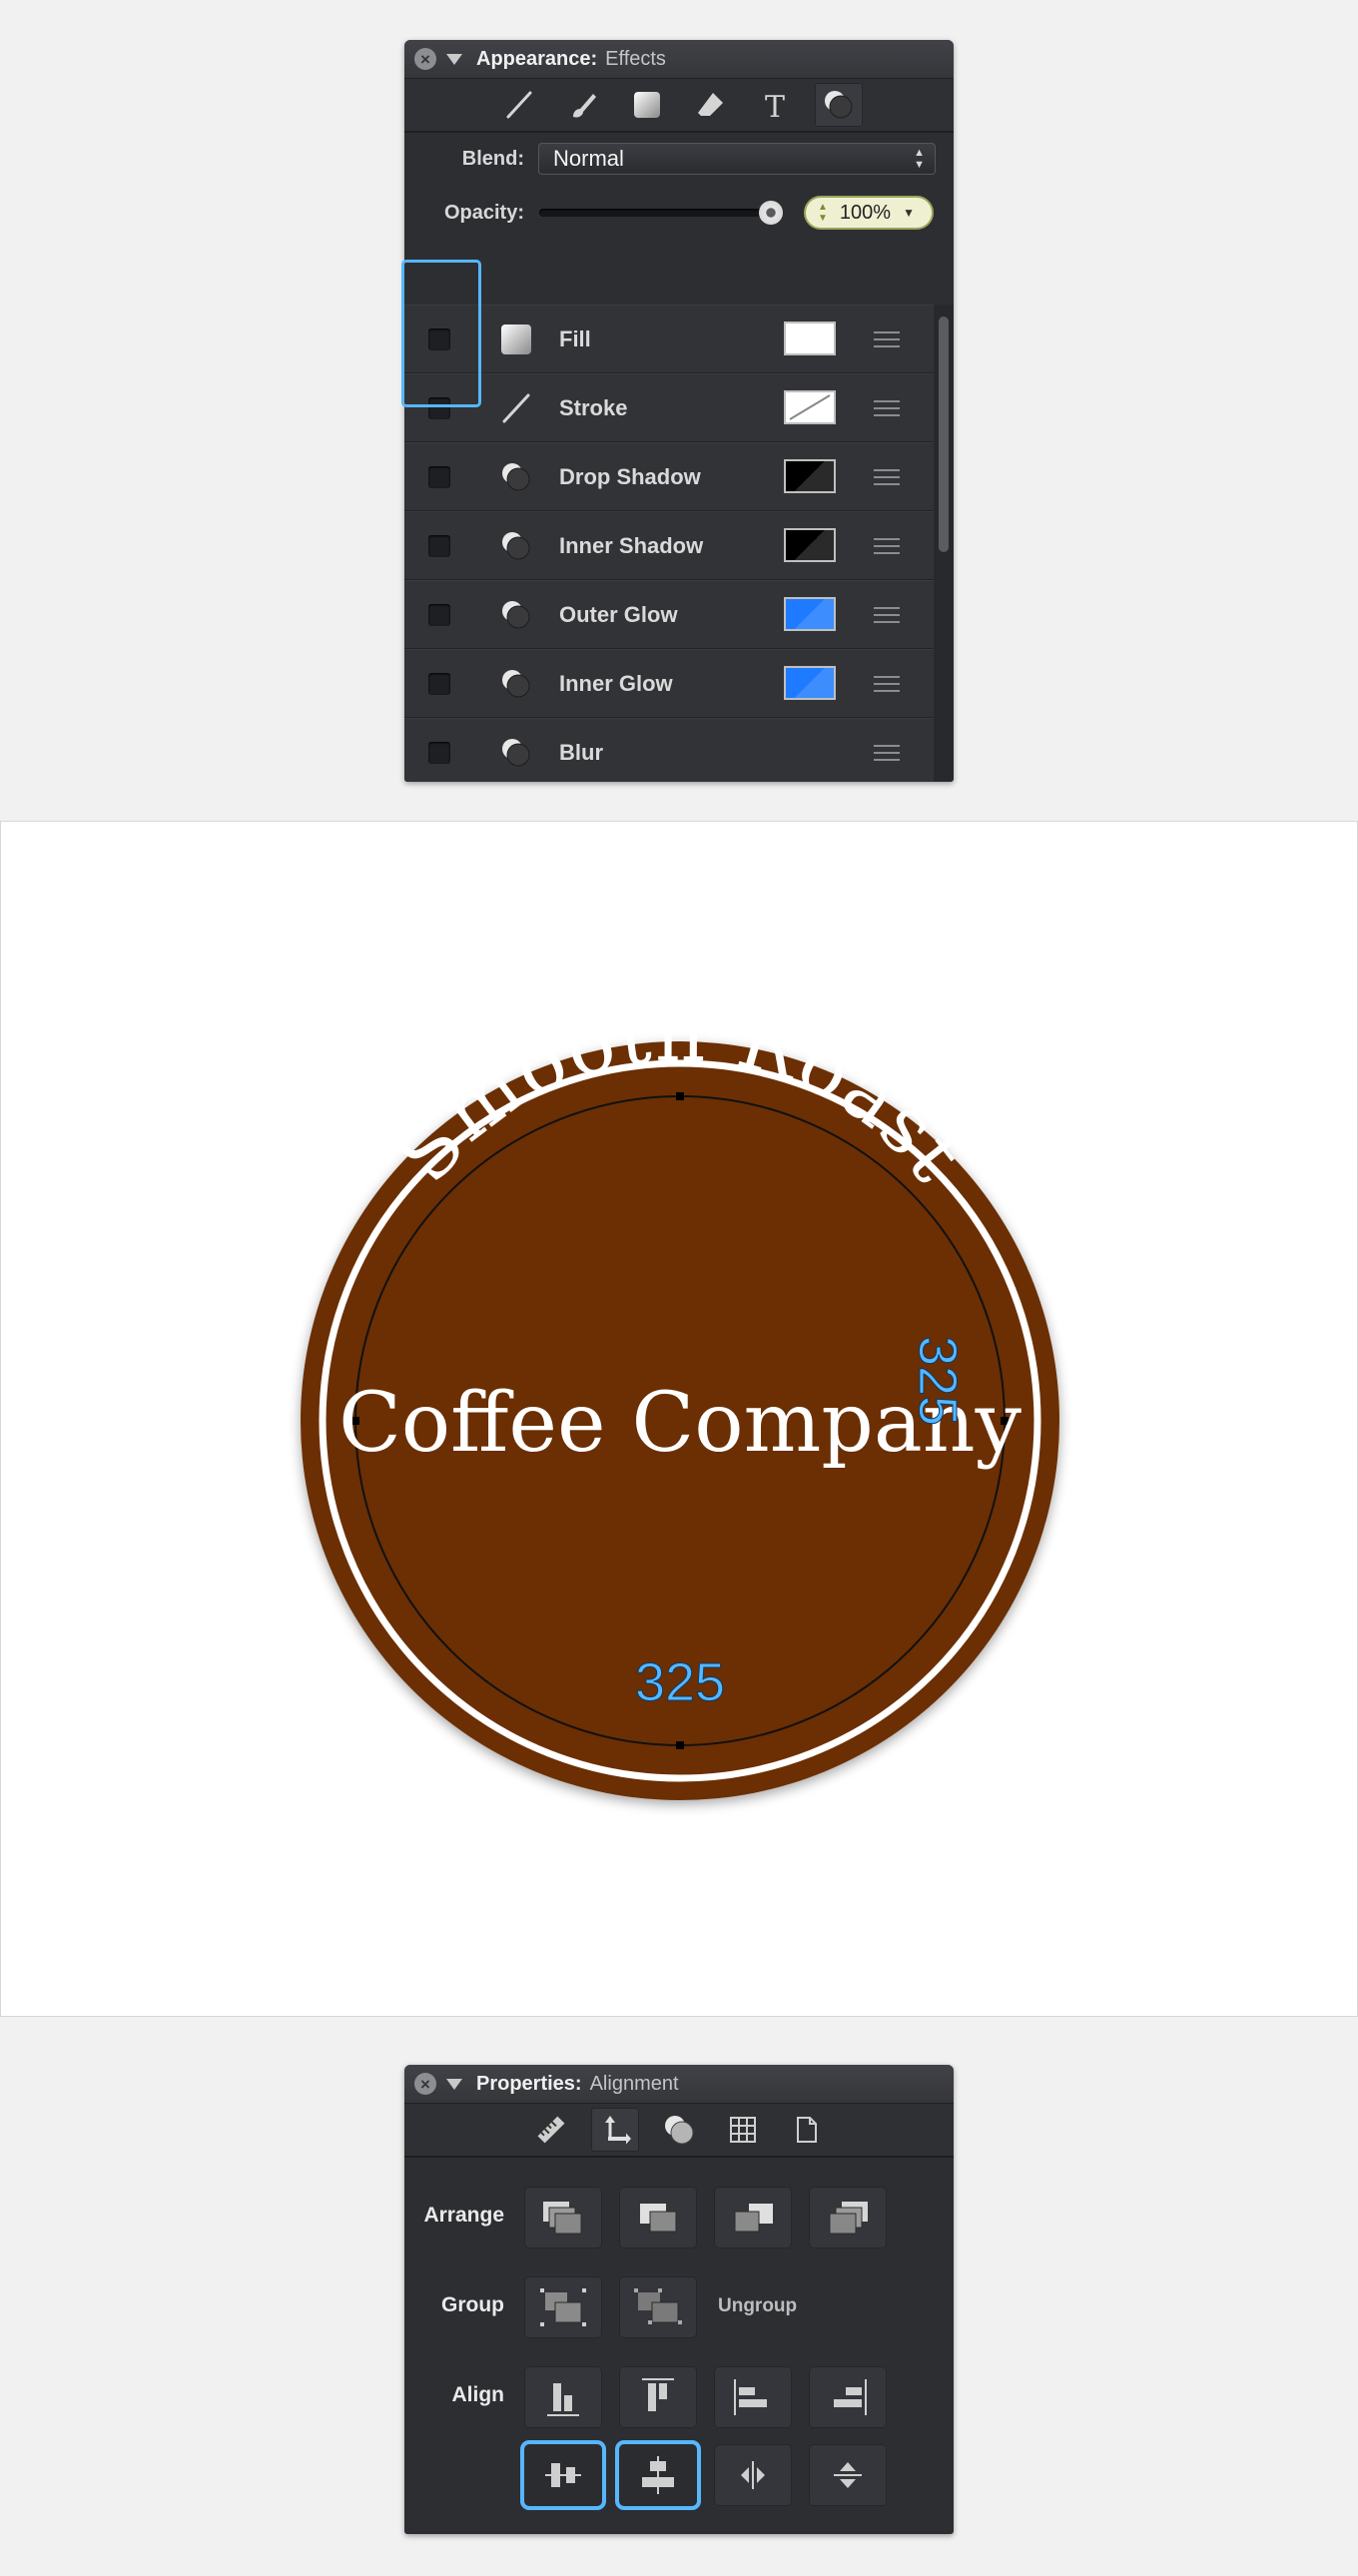 This screenshot has width=1358, height=2576. Describe the element at coordinates (944, 435) in the screenshot. I see `scrollbar-thumb` at that location.